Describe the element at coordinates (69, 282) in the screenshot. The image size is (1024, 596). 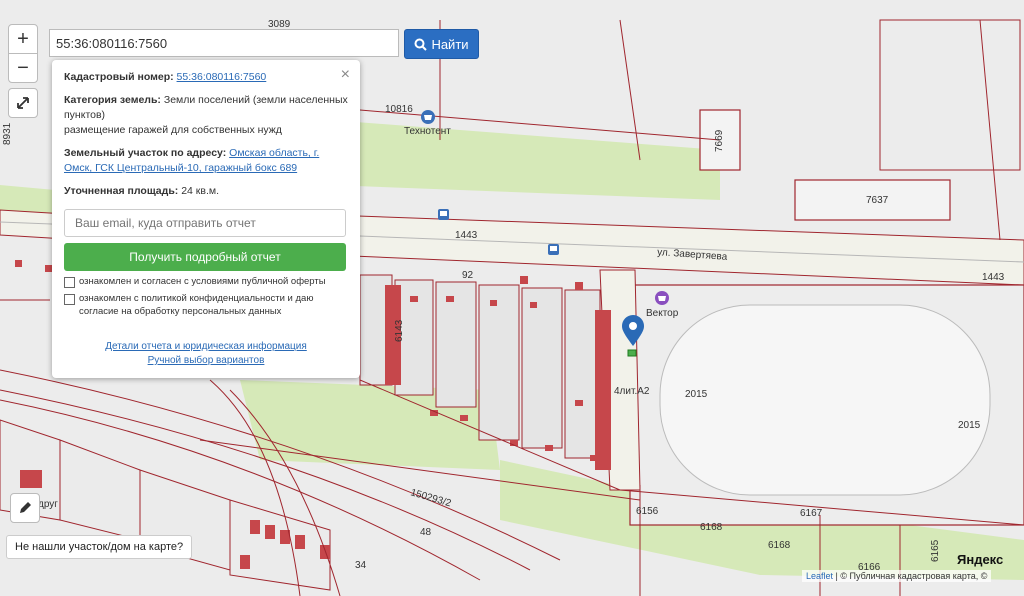
I see `offer-checkbox` at that location.